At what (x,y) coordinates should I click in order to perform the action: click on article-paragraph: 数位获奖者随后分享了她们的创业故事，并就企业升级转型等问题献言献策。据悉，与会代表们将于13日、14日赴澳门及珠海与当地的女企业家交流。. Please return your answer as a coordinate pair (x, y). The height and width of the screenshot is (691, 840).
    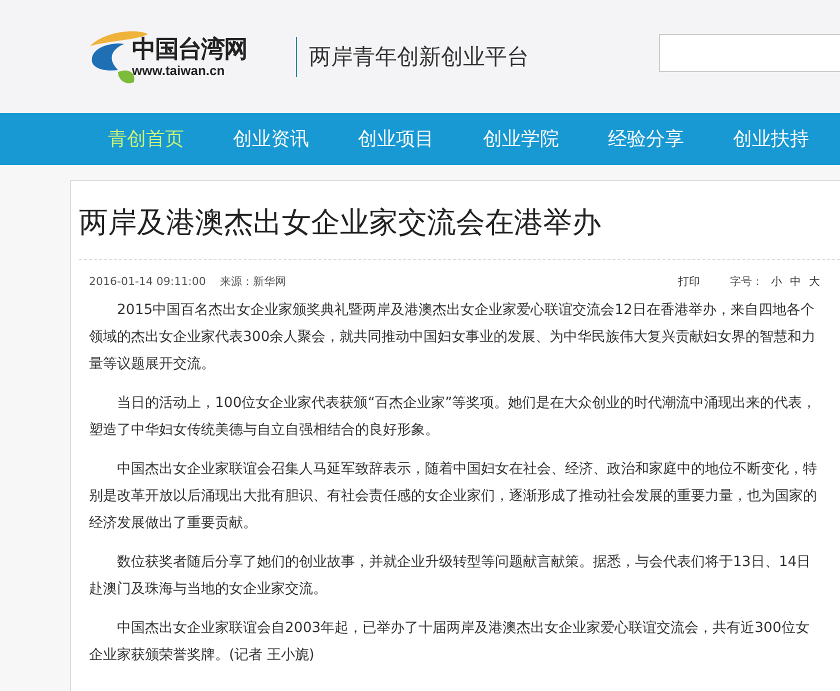
    Looking at the image, I should click on (450, 576).